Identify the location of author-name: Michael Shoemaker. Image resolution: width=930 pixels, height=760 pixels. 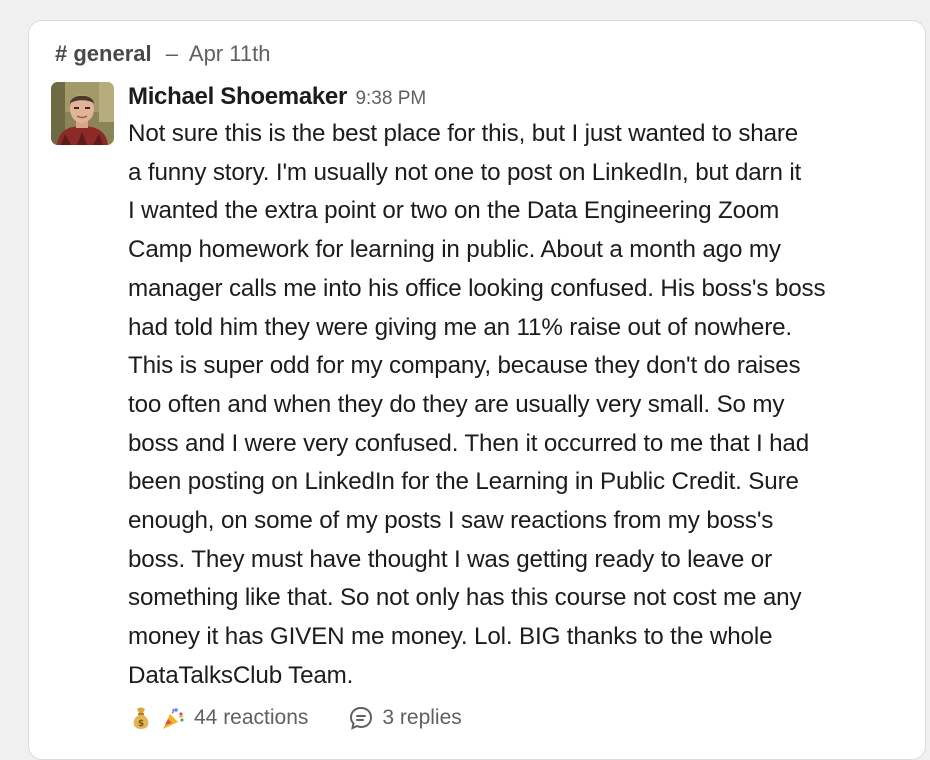
(237, 96).